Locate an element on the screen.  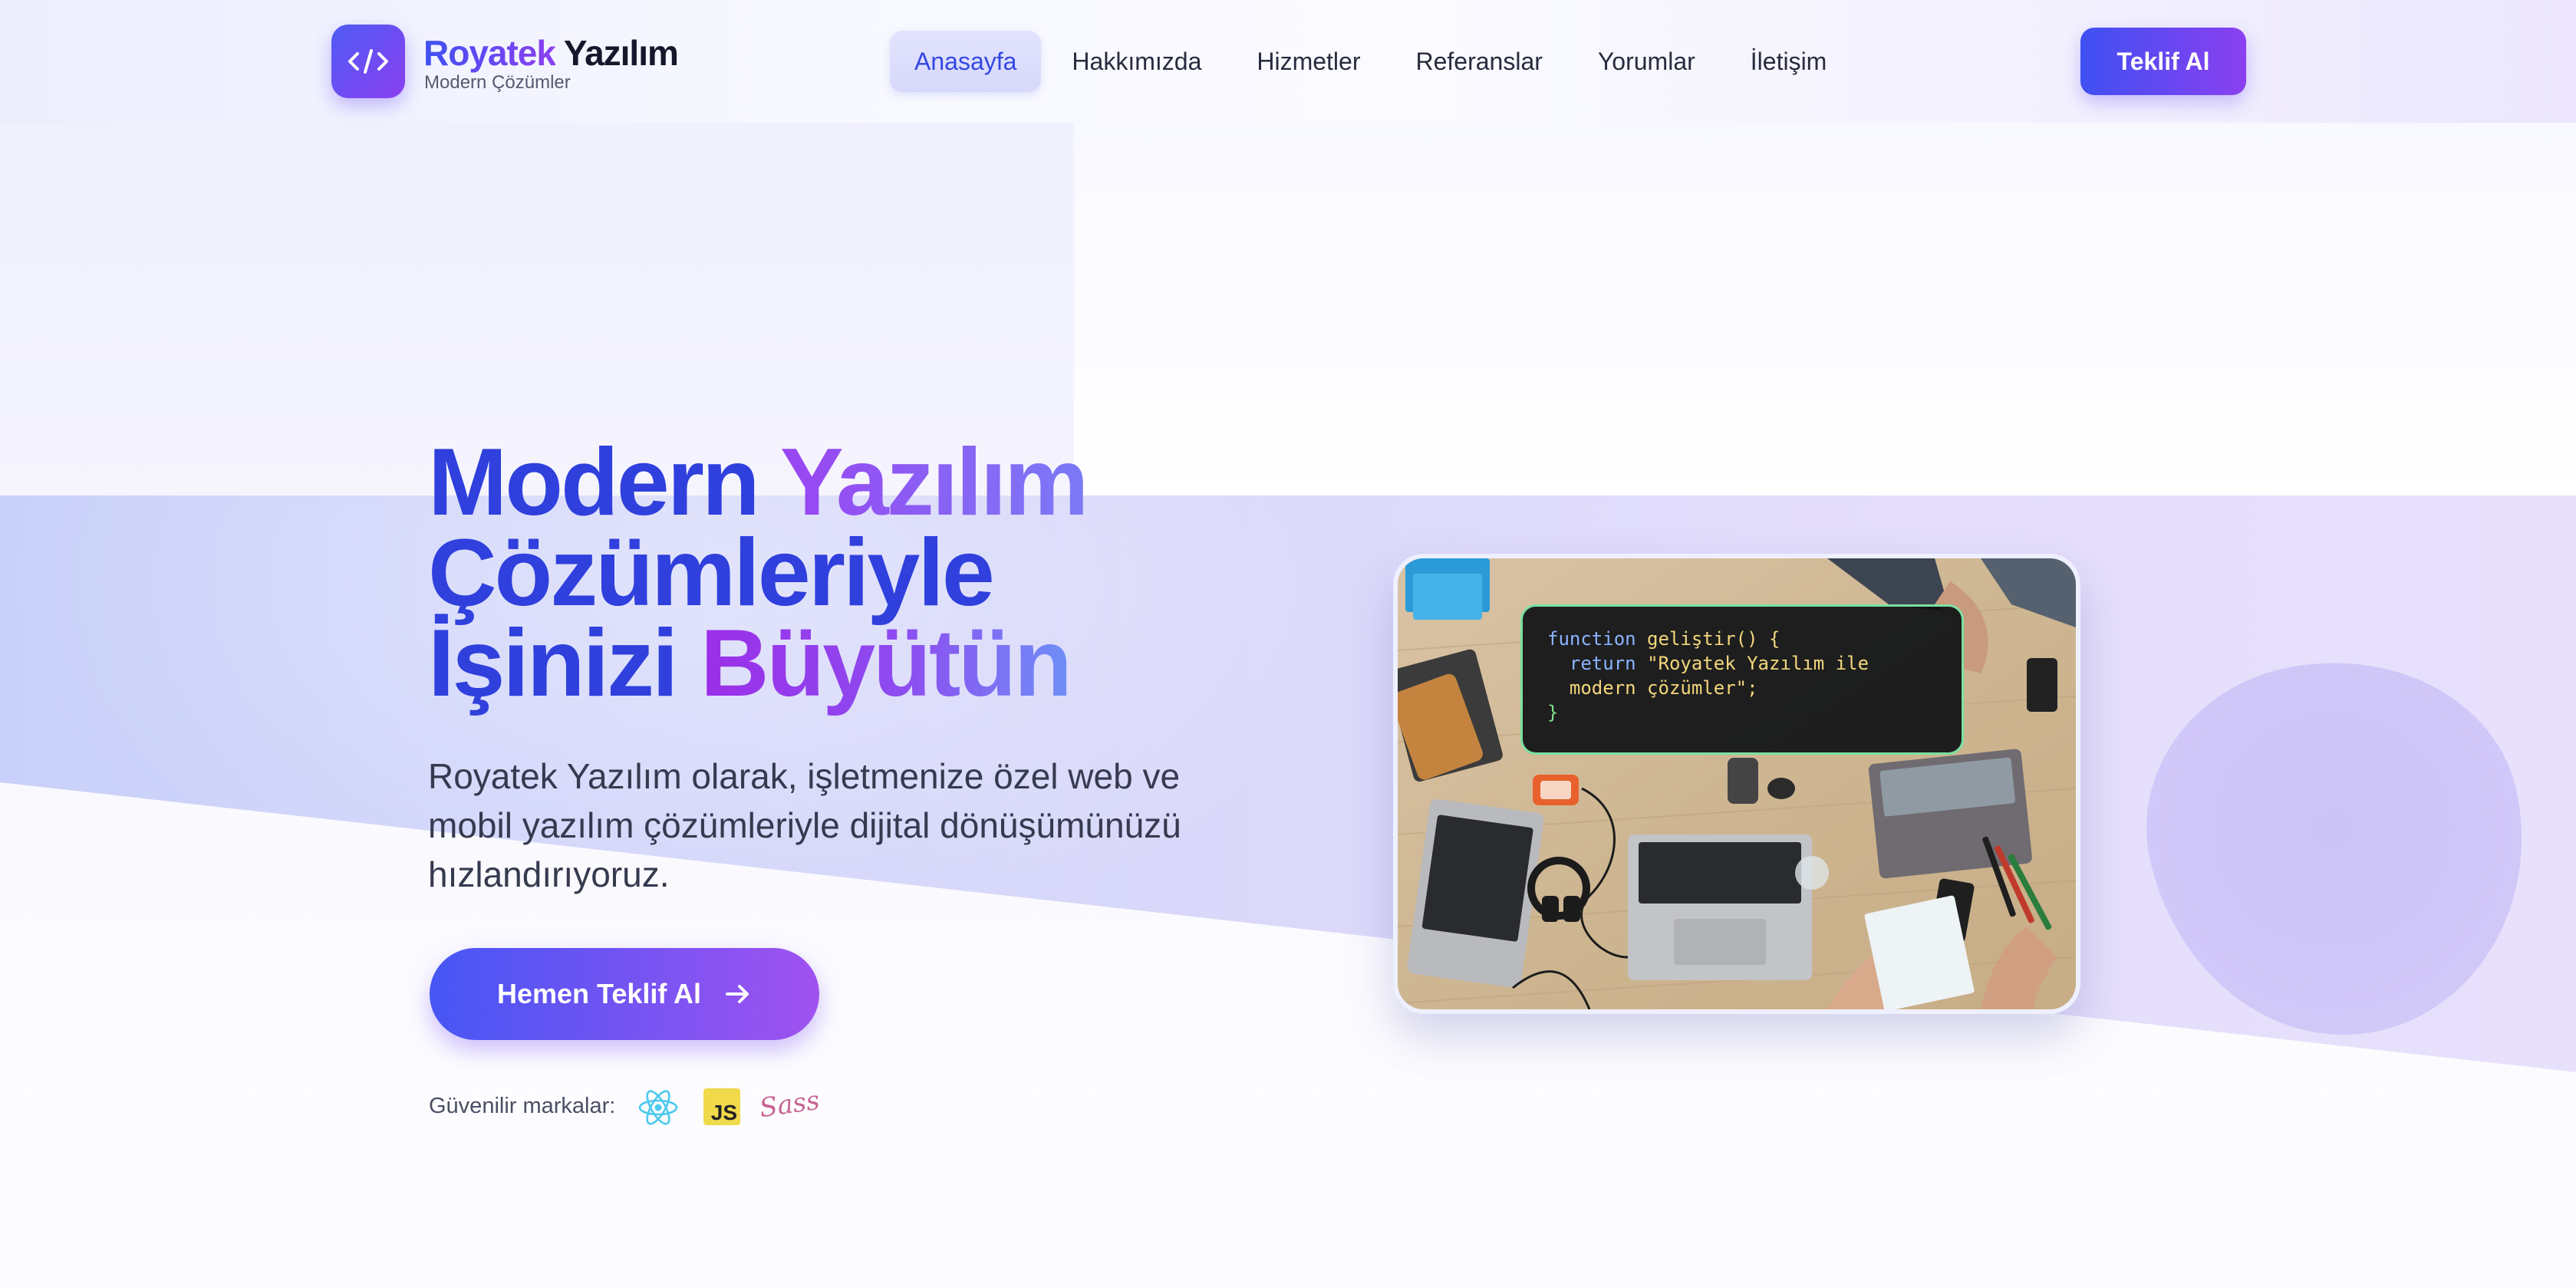
hero-title-word-buyutun: Büyütün is located at coordinates (886, 663).